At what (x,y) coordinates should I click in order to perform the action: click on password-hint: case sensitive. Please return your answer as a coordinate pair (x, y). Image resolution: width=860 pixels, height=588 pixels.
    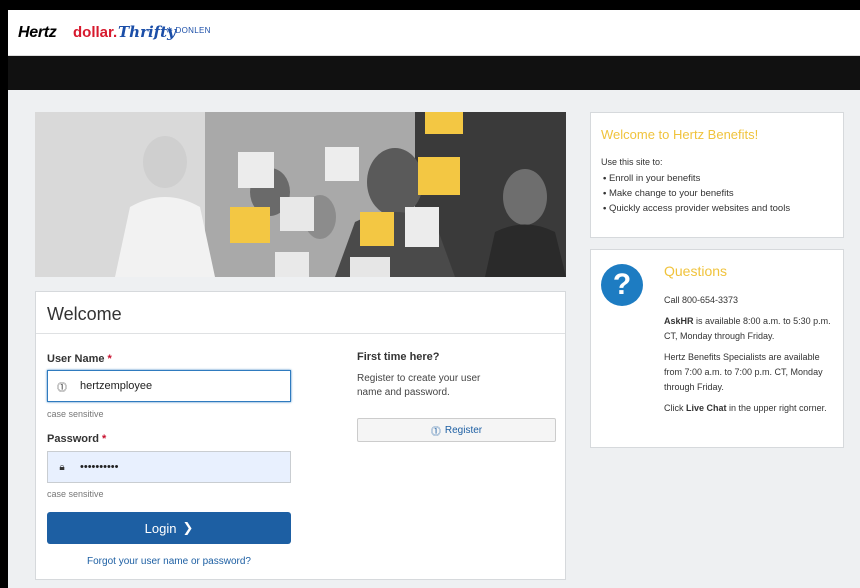
    Looking at the image, I should click on (75, 494).